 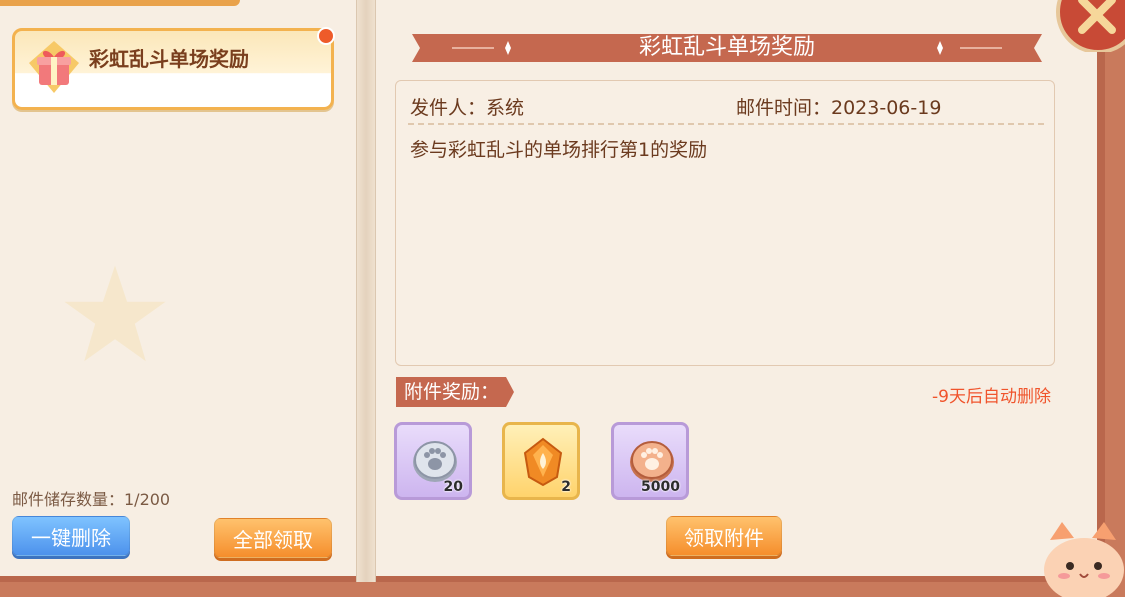 What do you see at coordinates (467, 108) in the screenshot?
I see `mail-sender: 发件人：系统` at bounding box center [467, 108].